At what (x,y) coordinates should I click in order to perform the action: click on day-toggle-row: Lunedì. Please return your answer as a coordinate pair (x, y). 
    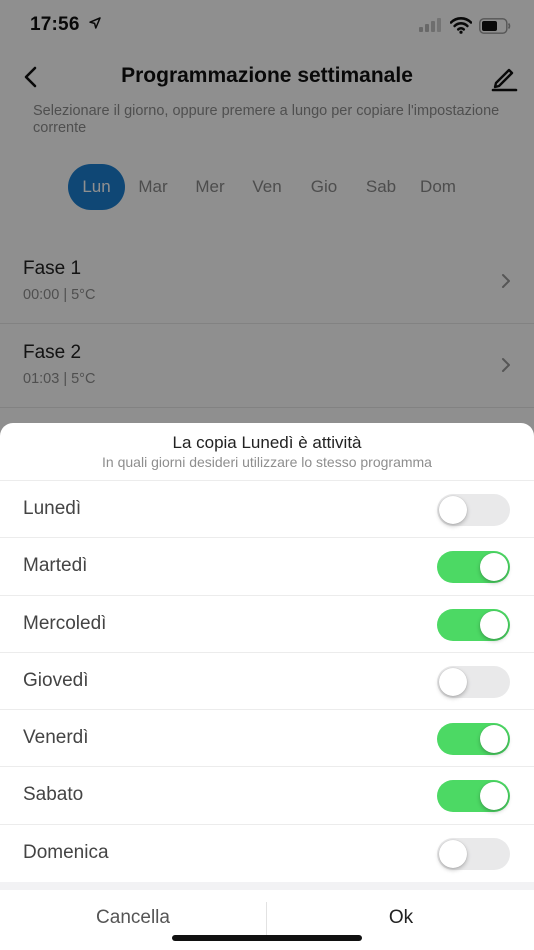
    Looking at the image, I should click on (267, 510).